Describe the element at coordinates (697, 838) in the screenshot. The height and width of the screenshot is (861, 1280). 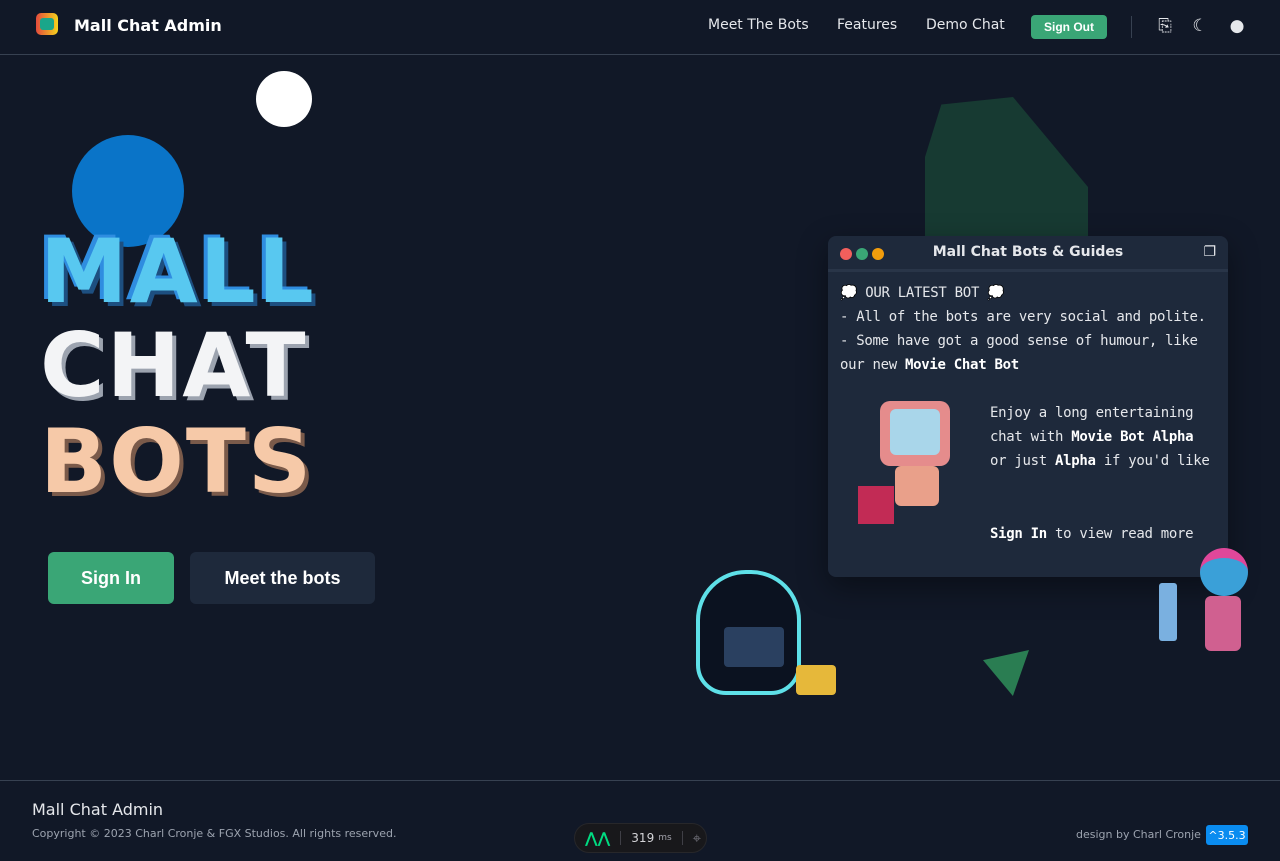
I see `crosshair-icon: ⌖` at that location.